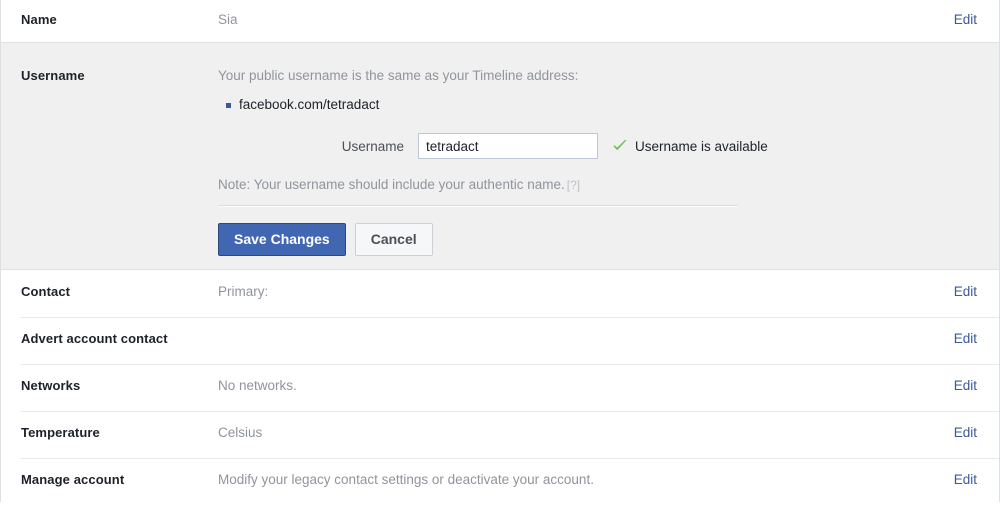 This screenshot has width=1000, height=505. Describe the element at coordinates (60, 432) in the screenshot. I see `row-label-temperature: Temperature` at that location.